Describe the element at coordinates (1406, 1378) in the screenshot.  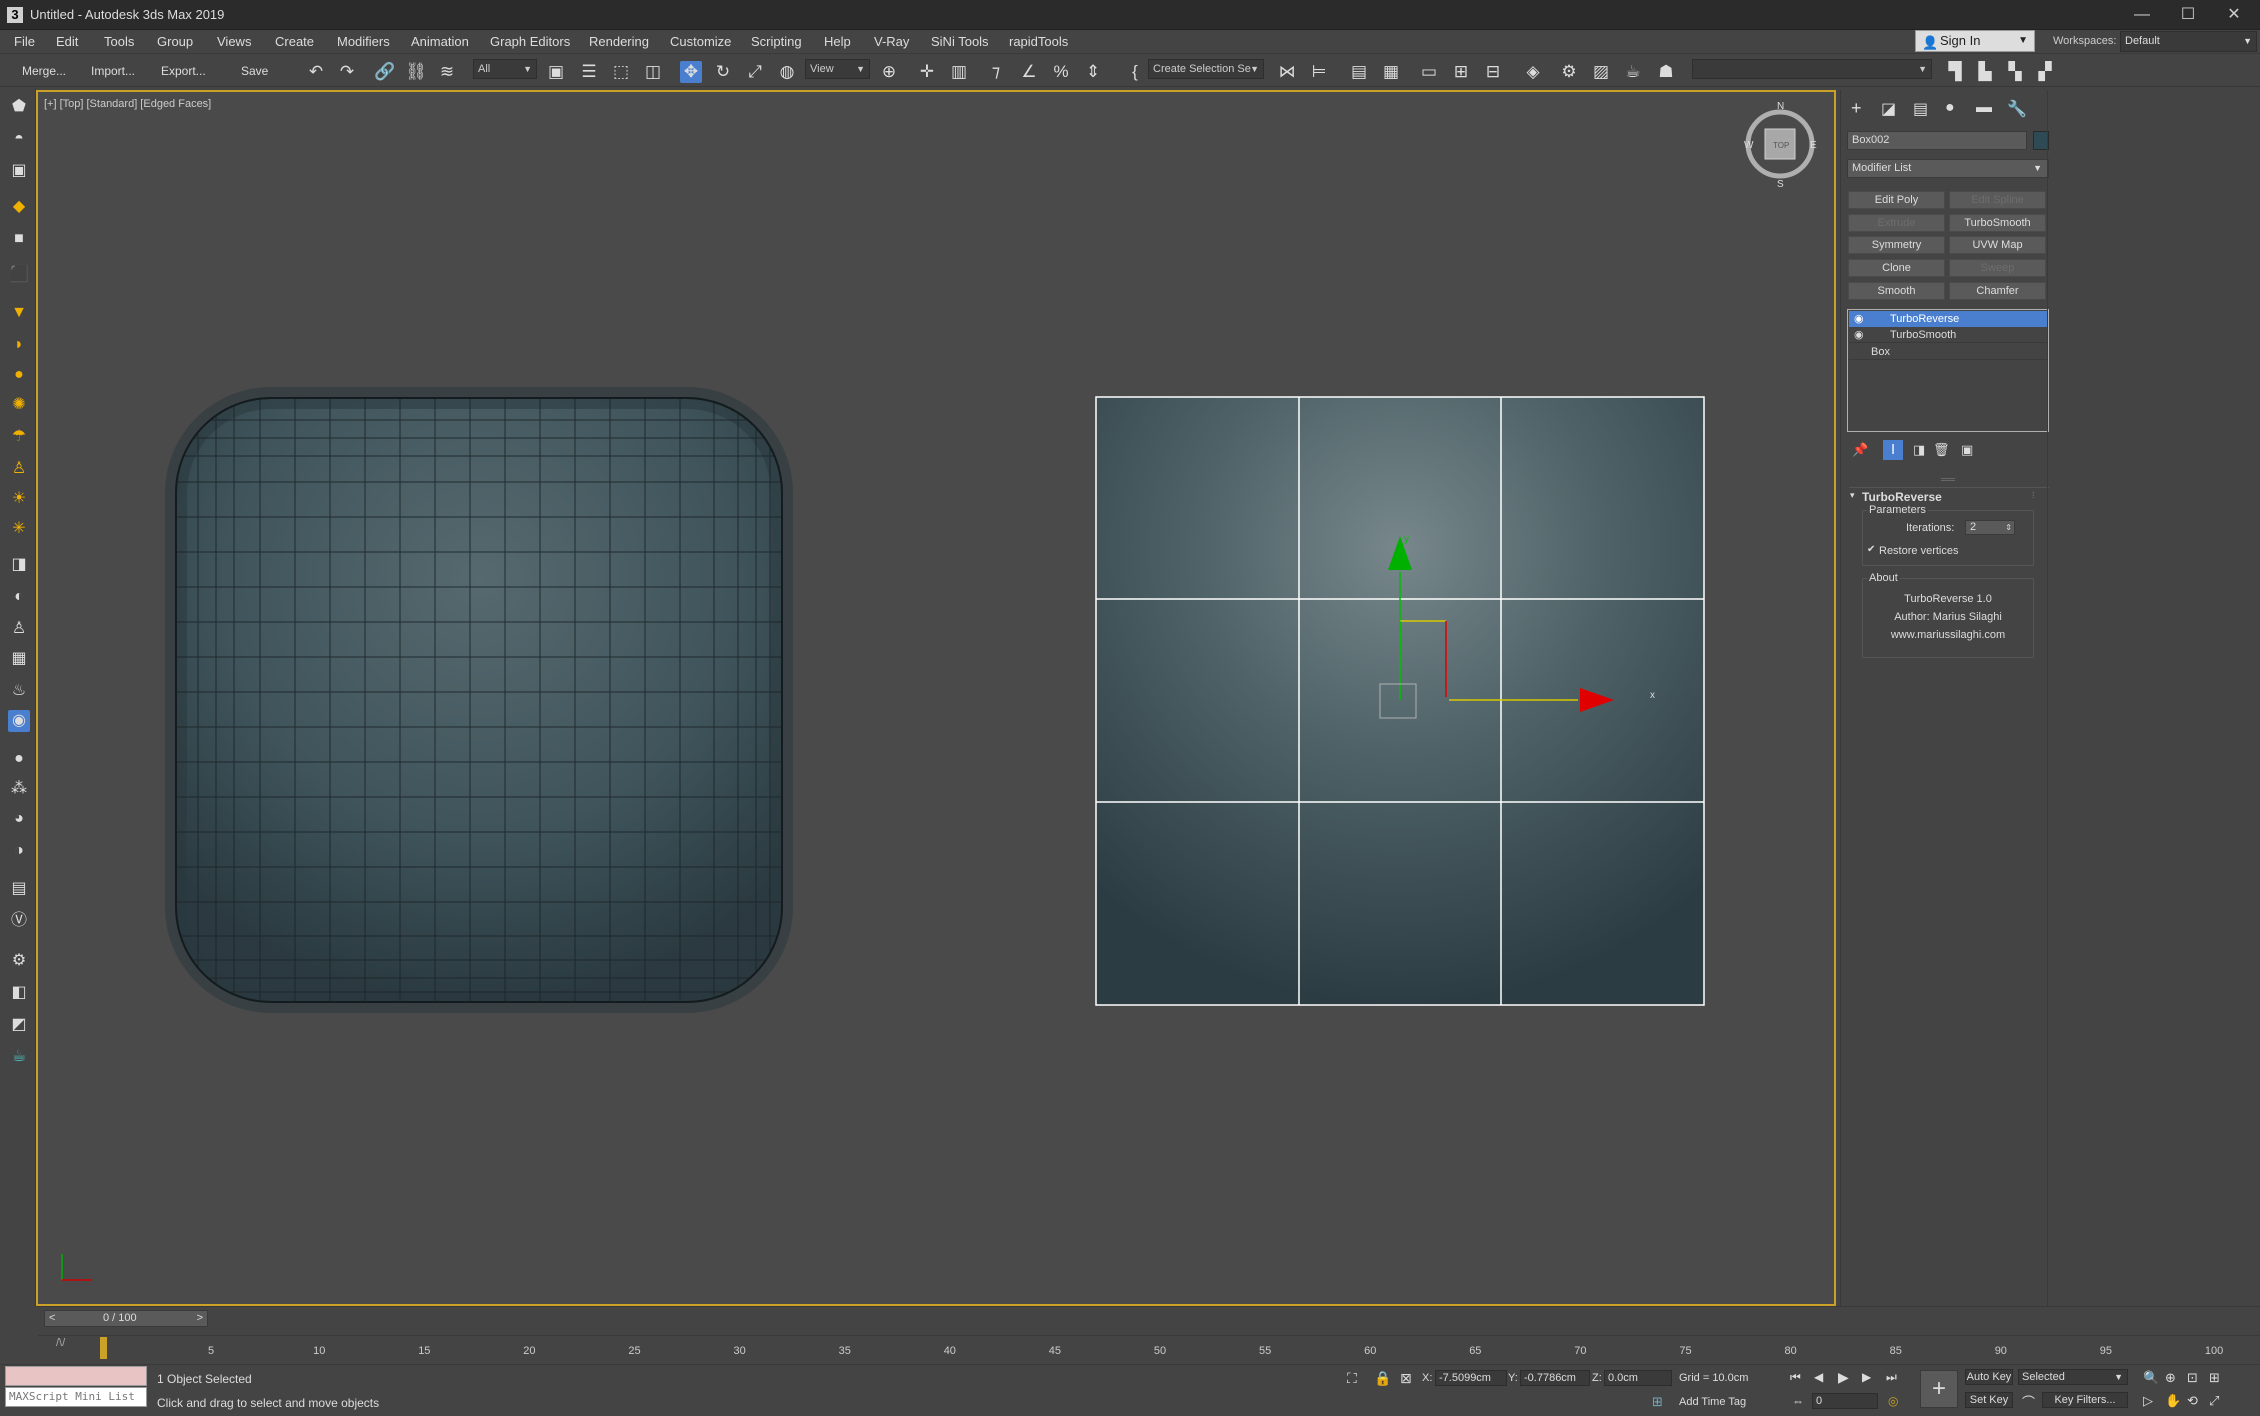
I see `absolute-mode-icon: ⊠` at that location.